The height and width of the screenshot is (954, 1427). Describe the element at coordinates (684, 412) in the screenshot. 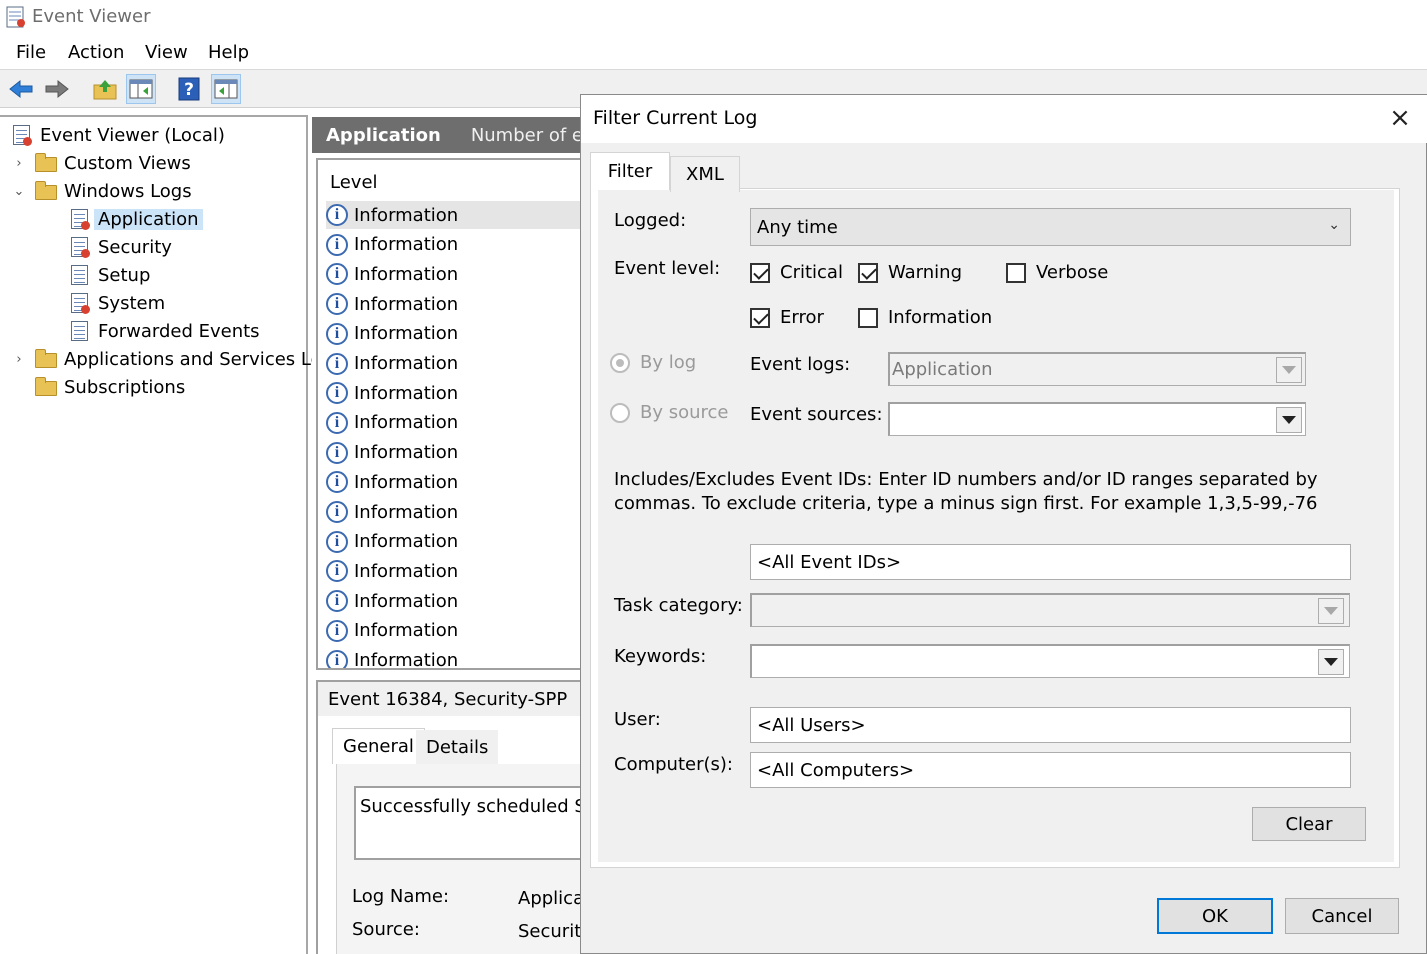

I see `by-source-label: By source` at that location.